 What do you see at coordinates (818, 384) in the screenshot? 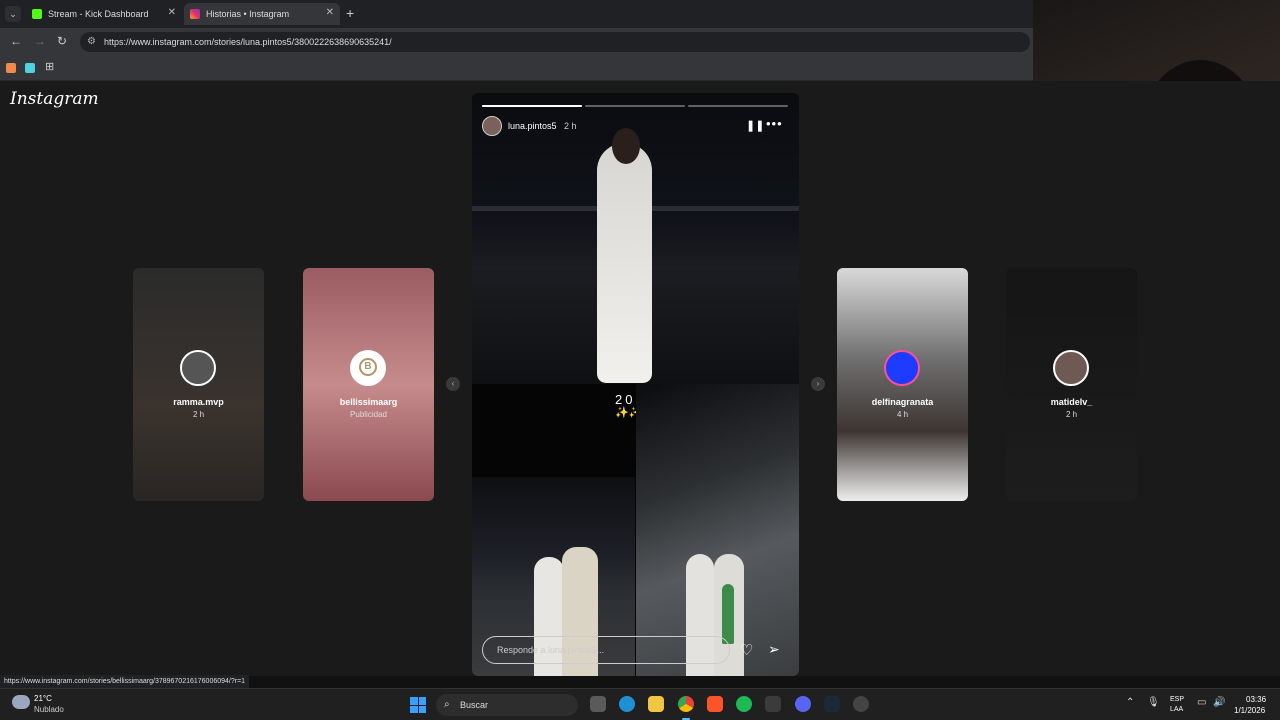
I see `next-story-arrow-icon: ›` at bounding box center [818, 384].